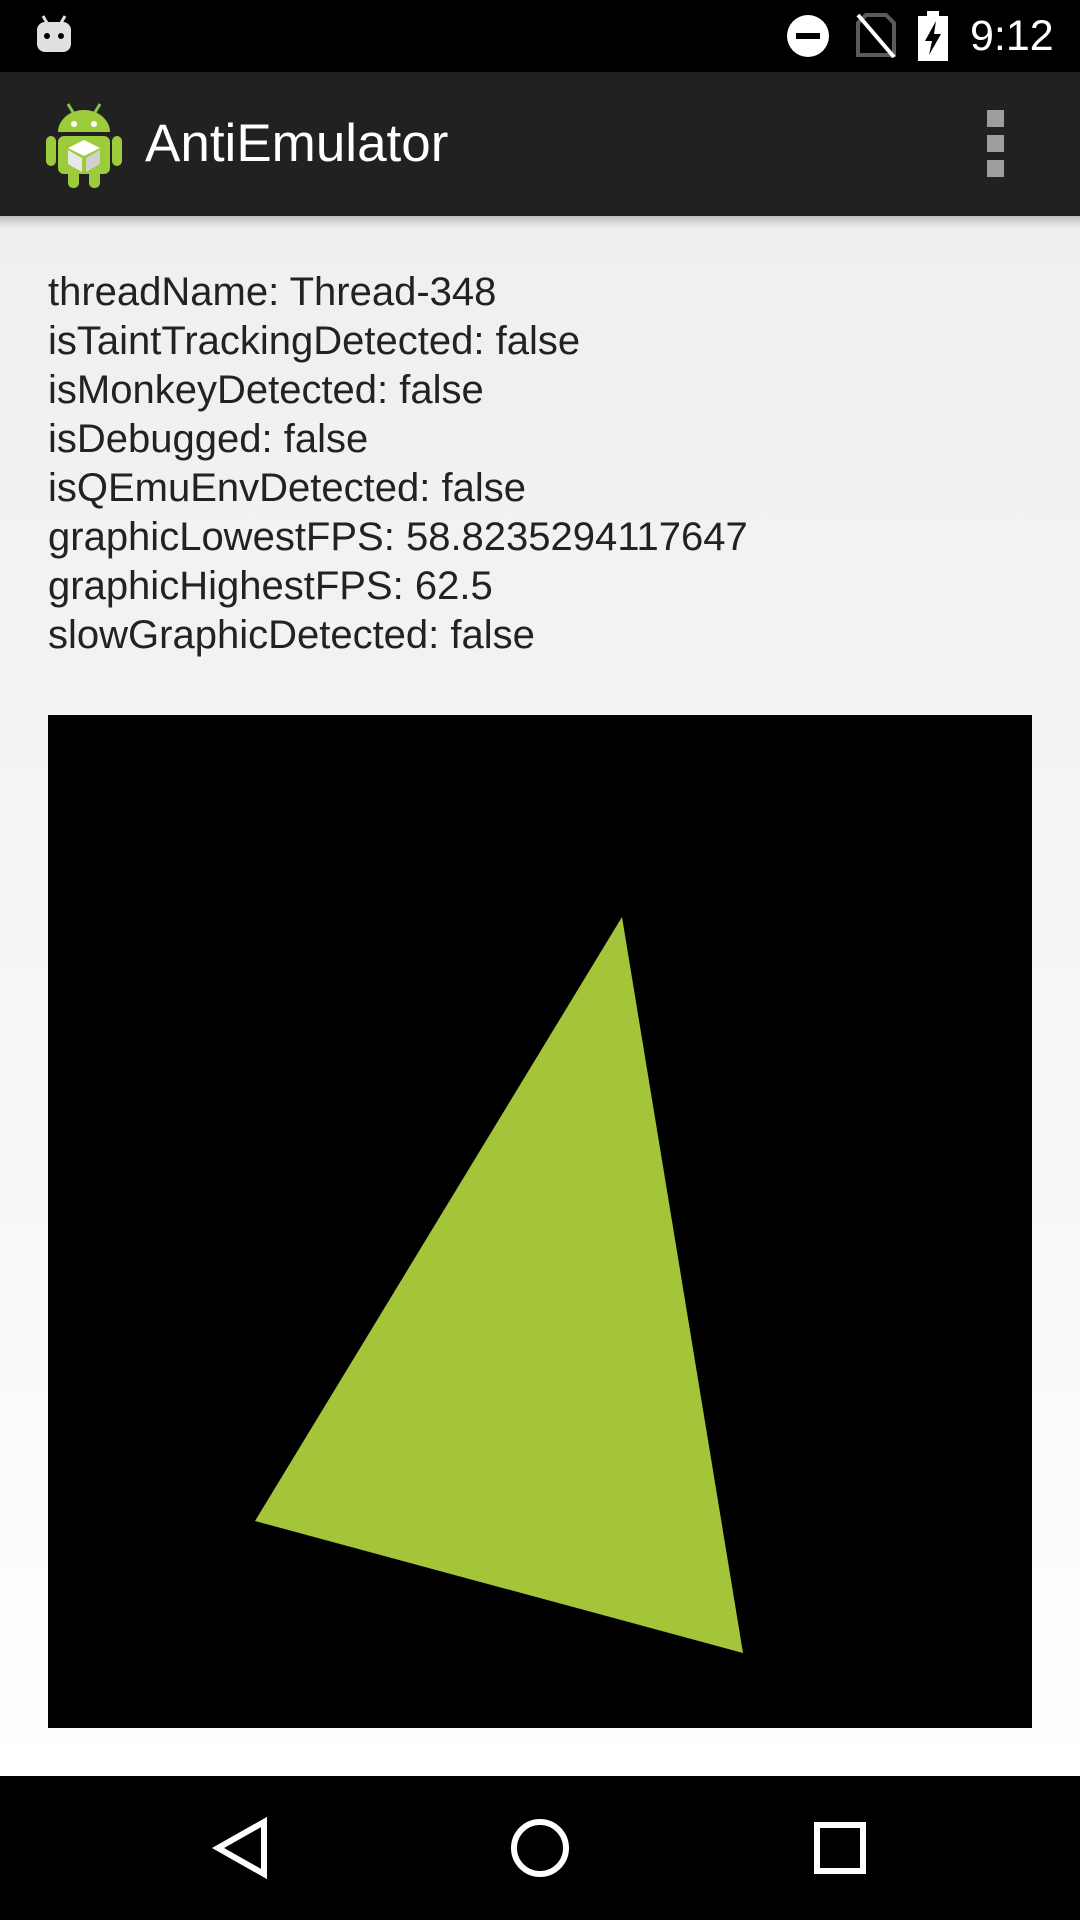 This screenshot has height=1920, width=1080. Describe the element at coordinates (270, 586) in the screenshot. I see `result-highest-fps: graphicHighestFPS: 62.5` at that location.